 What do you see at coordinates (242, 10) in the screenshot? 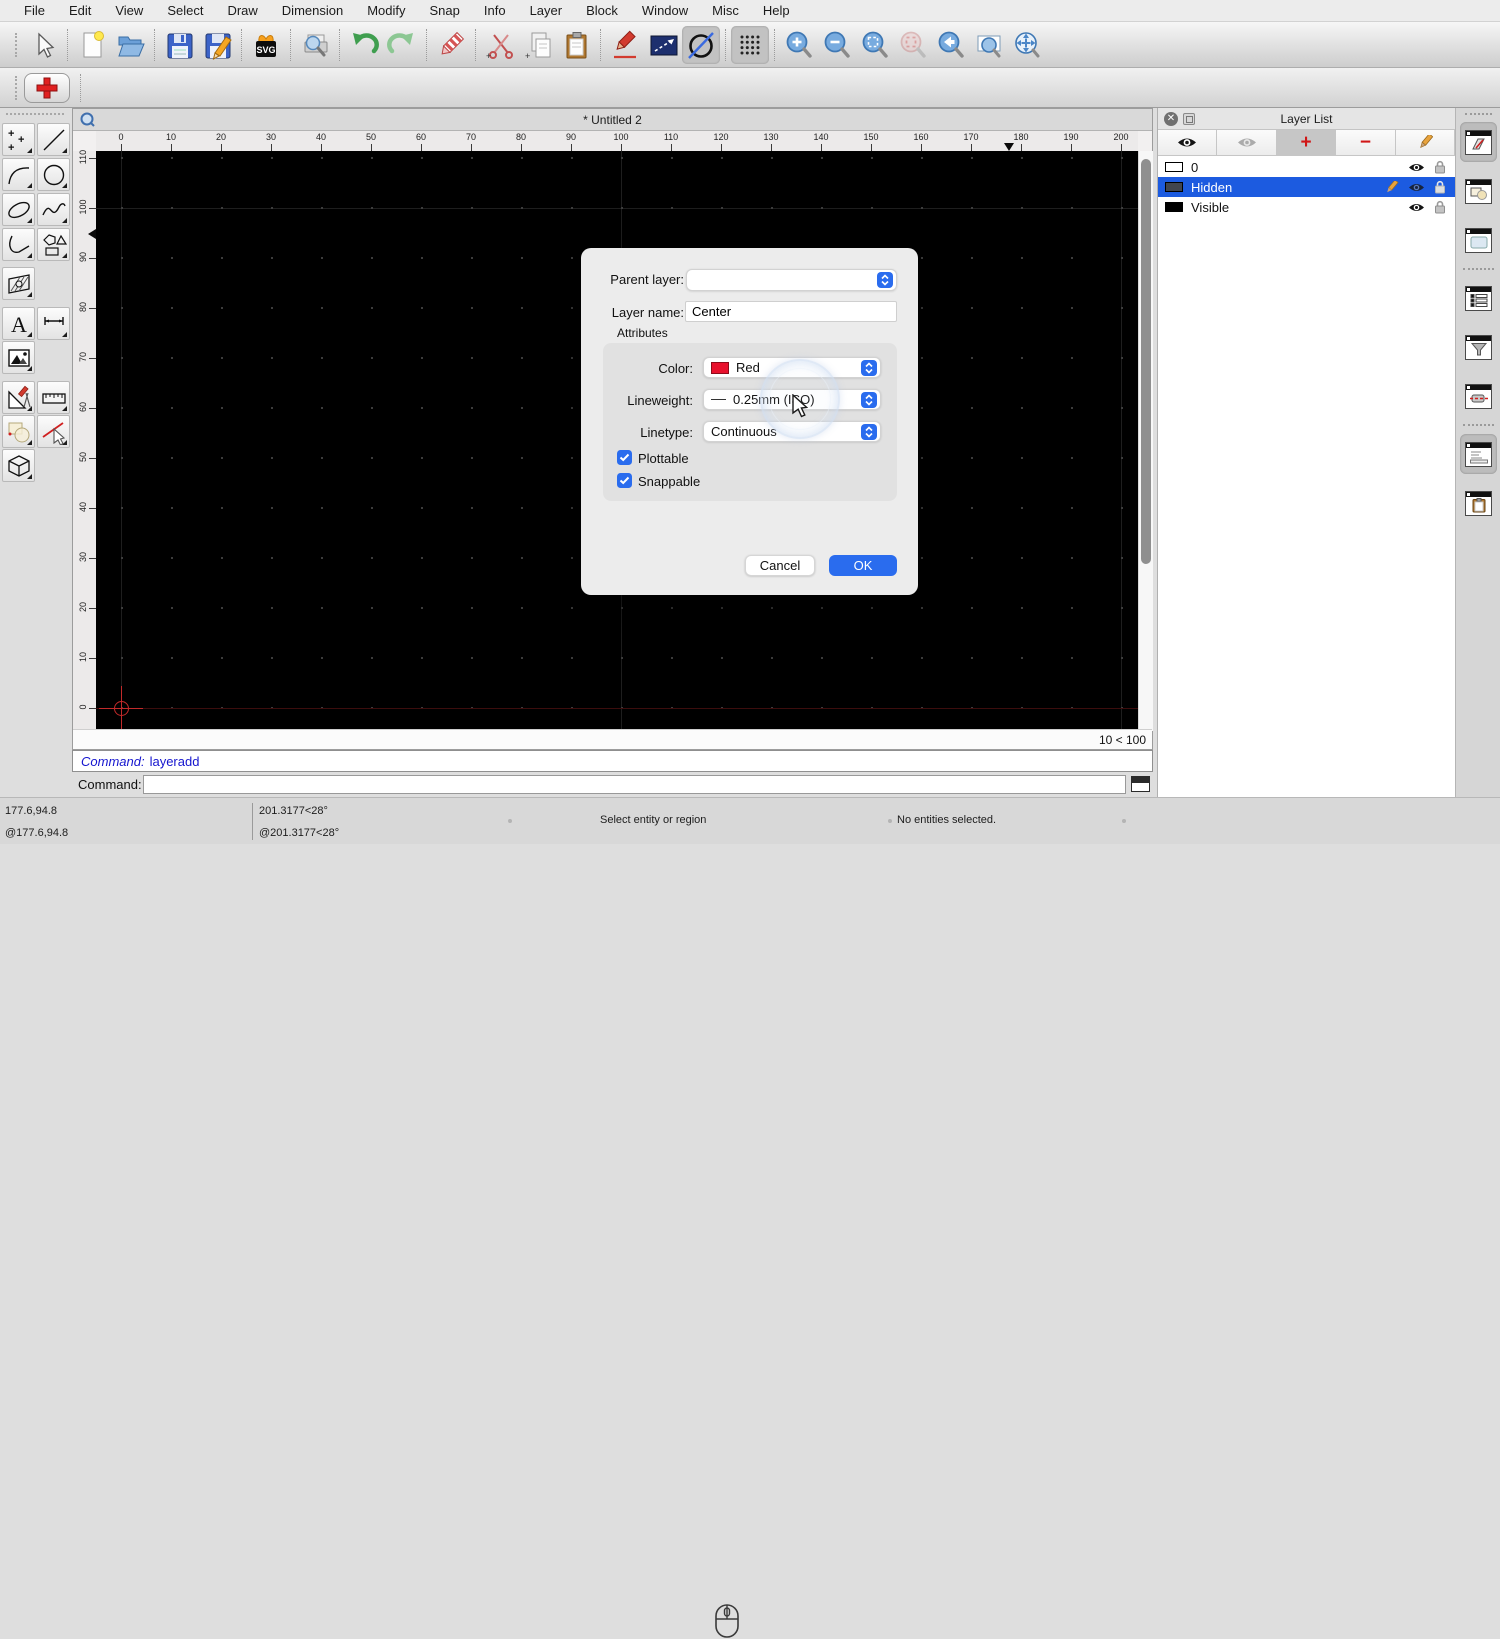
I see `menu-draw: Draw` at bounding box center [242, 10].